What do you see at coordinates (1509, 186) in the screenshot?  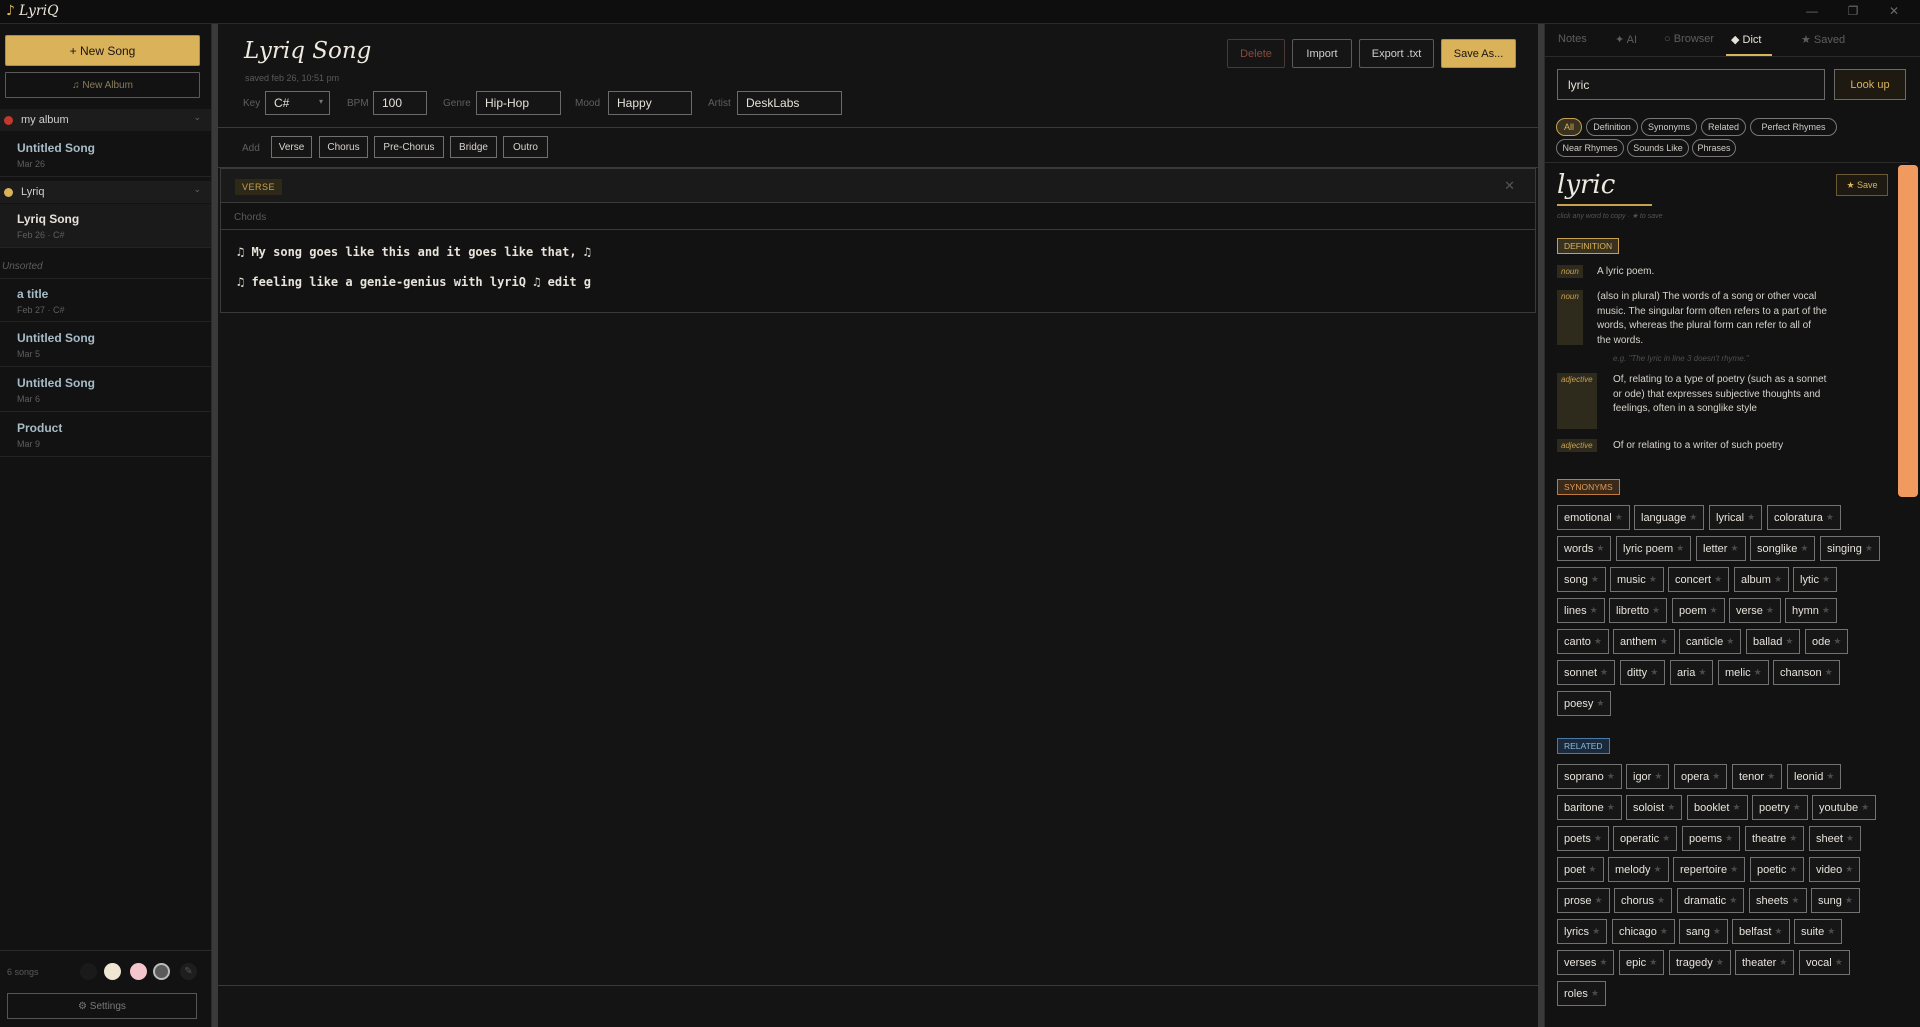 I see `close-icon: ✕` at bounding box center [1509, 186].